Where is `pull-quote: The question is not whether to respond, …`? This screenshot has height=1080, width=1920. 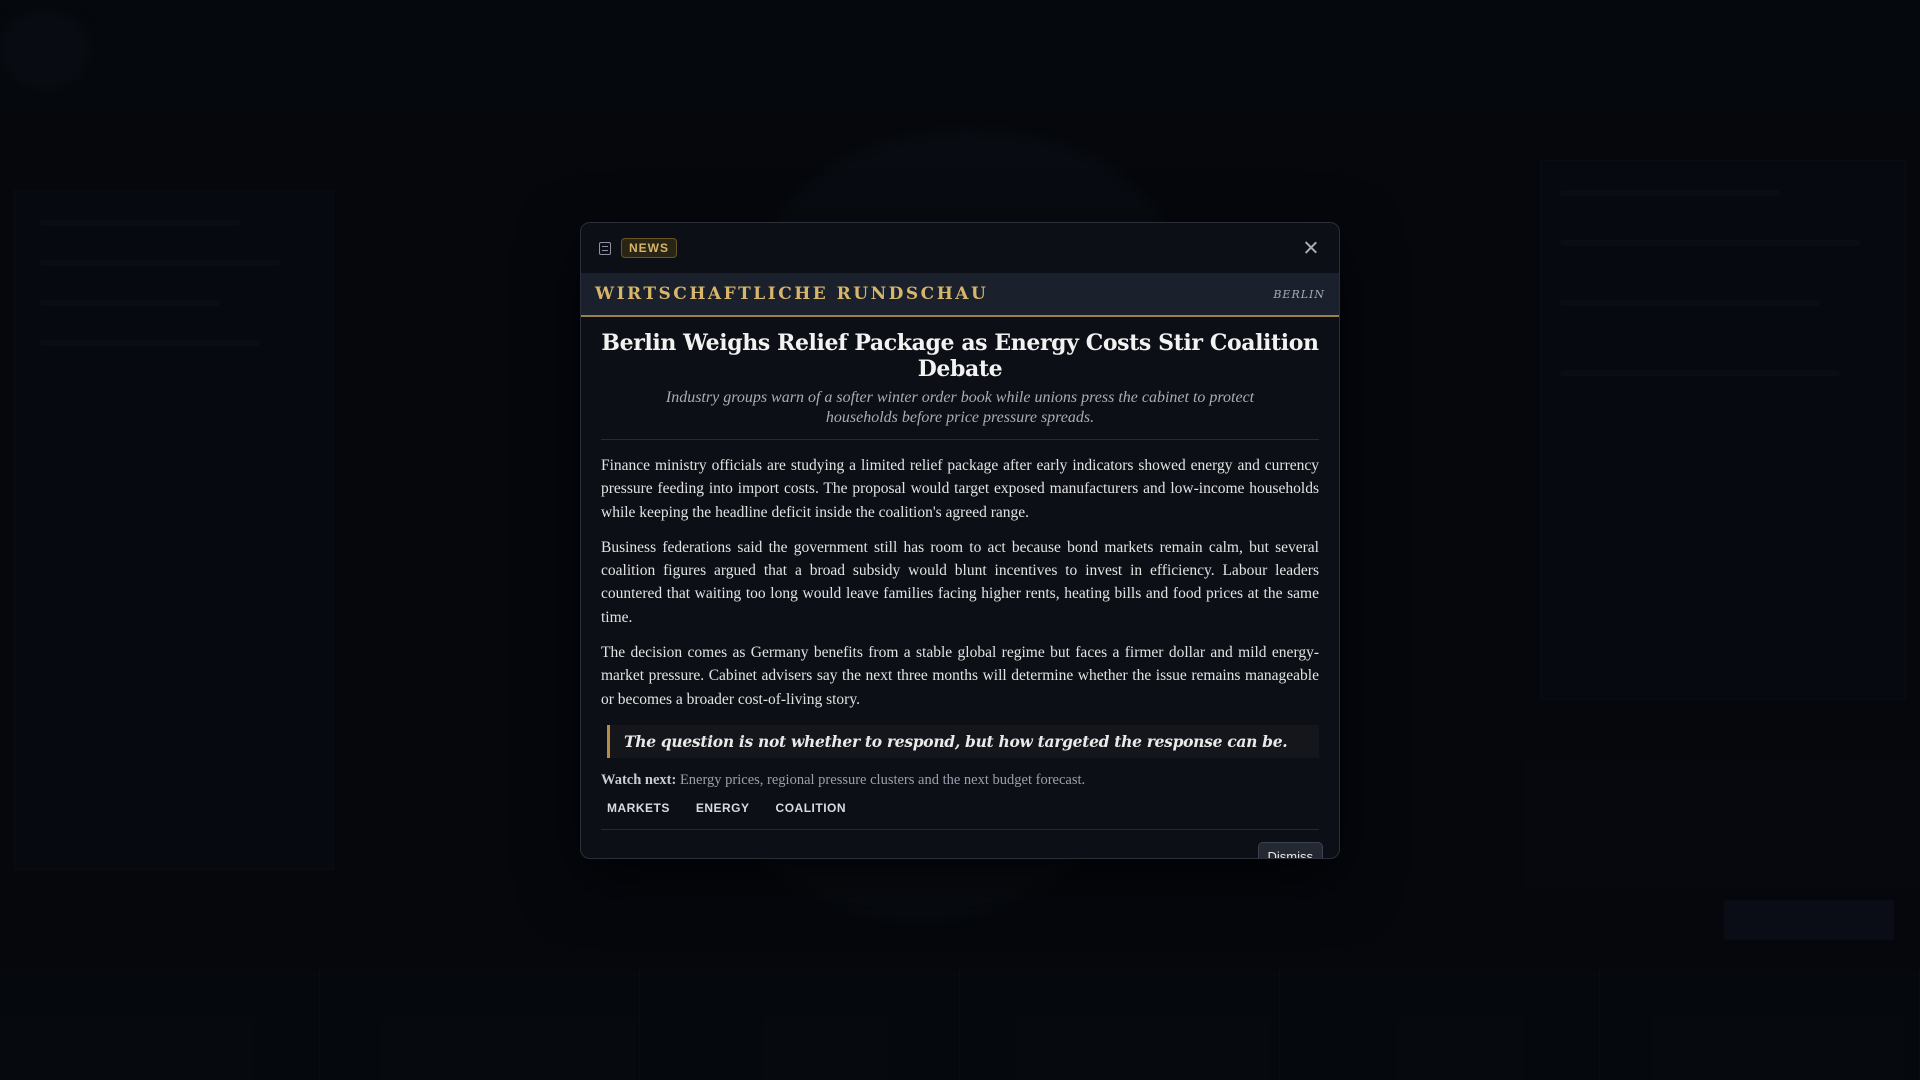 pull-quote: The question is not whether to respond, … is located at coordinates (963, 741).